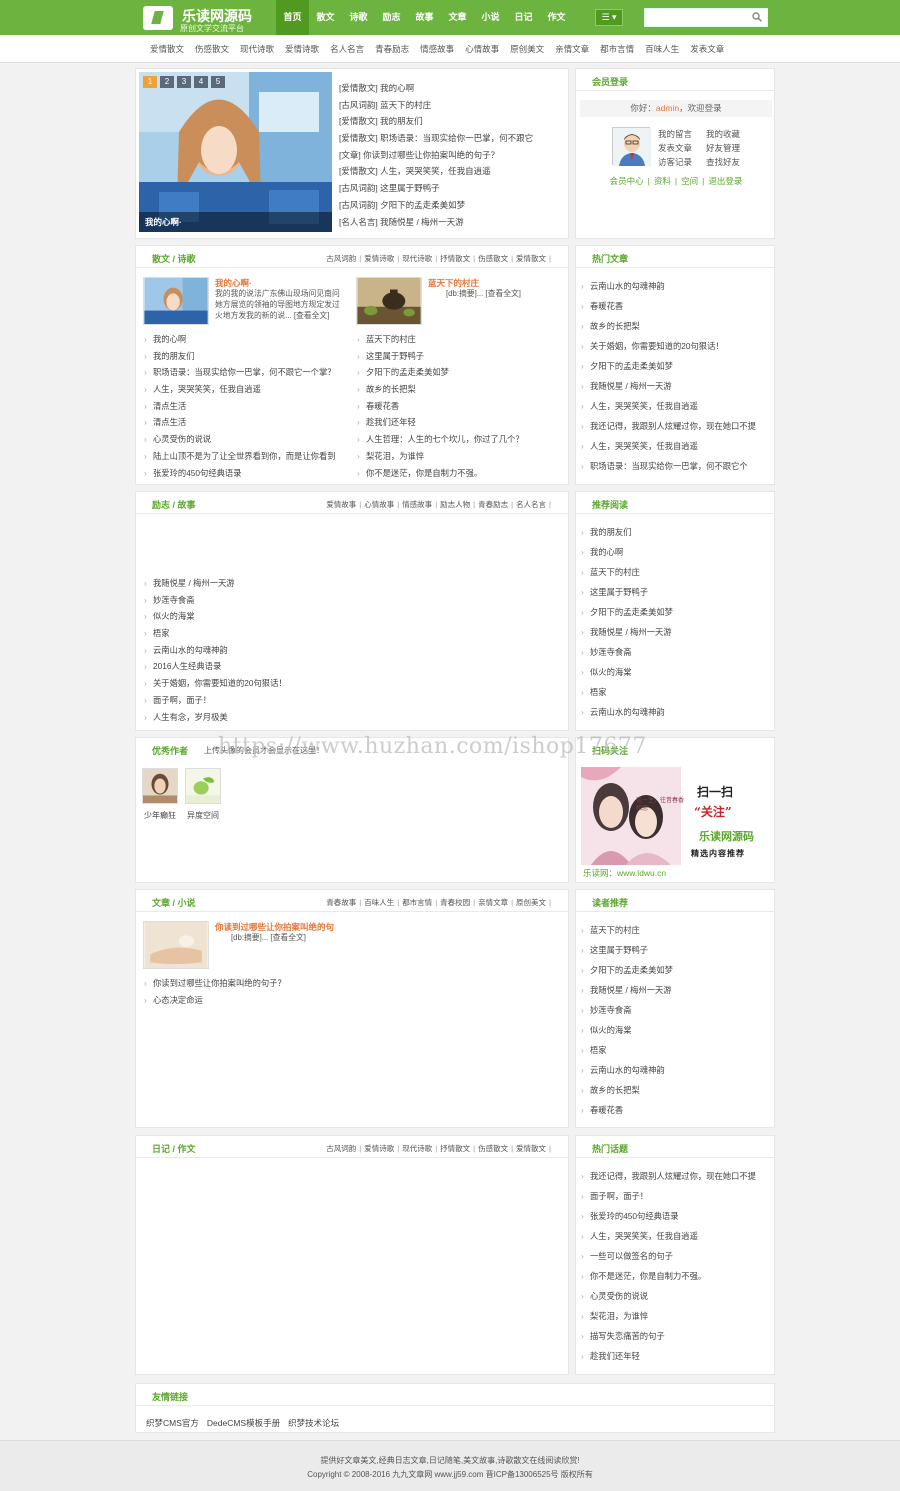  Describe the element at coordinates (451, 88) in the screenshot. I see `headline-item: [爱情散文] 我的心啊` at that location.